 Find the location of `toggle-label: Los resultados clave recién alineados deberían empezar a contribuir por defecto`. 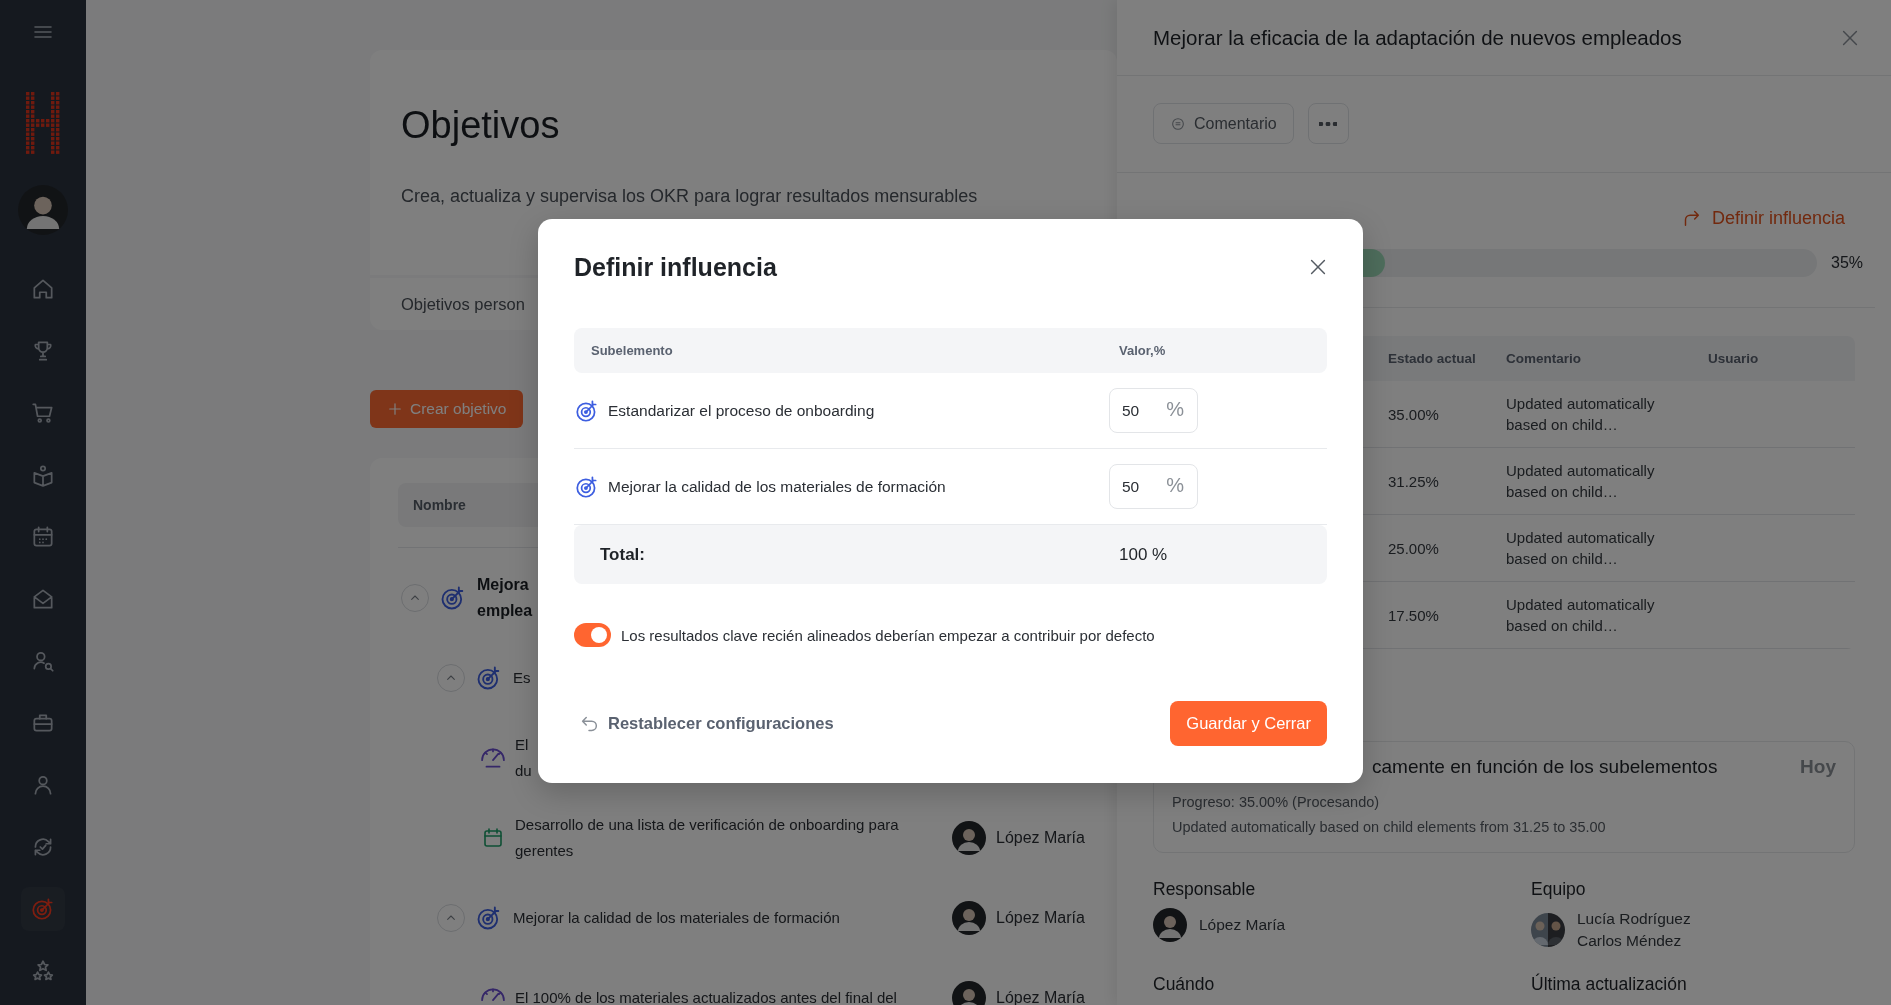

toggle-label: Los resultados clave recién alineados deberían empezar a contribuir por defecto is located at coordinates (888, 635).